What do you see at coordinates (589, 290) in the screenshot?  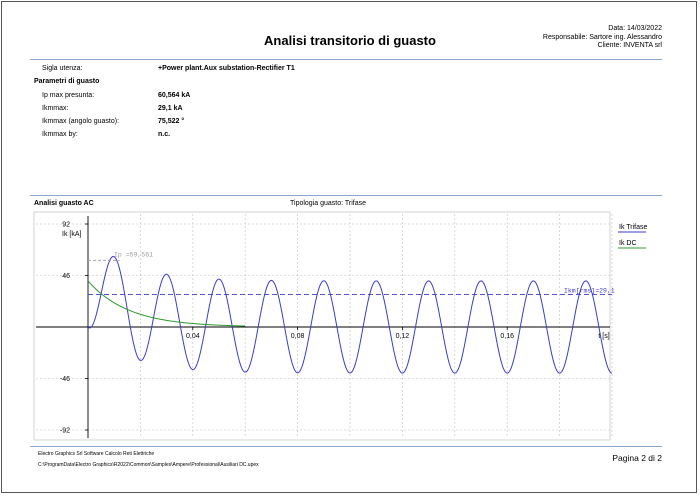 I see `ikm-rms-label: Ikm[rms]=29,1` at bounding box center [589, 290].